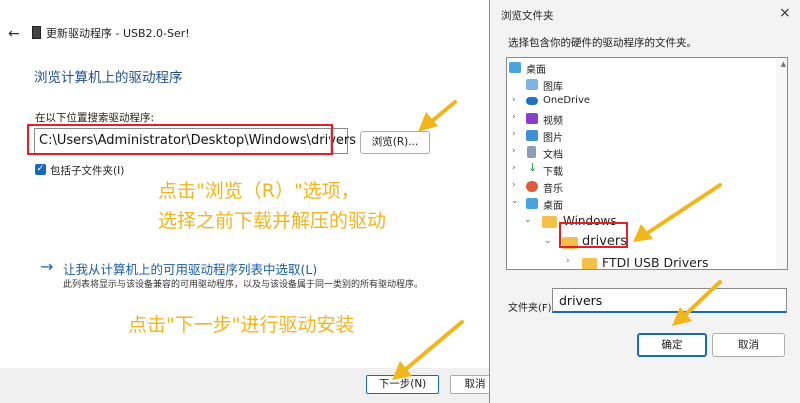 This screenshot has height=403, width=800. Describe the element at coordinates (533, 167) in the screenshot. I see `downloads-icon: ↓` at that location.